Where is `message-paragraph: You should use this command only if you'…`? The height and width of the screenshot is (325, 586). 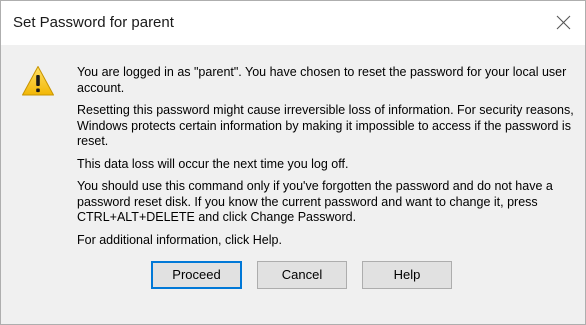
message-paragraph: You should use this command only if you'… is located at coordinates (315, 201).